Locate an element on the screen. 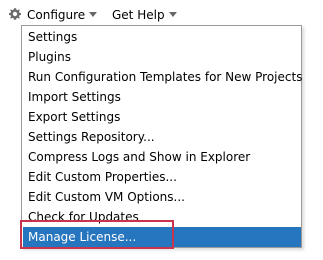 This screenshot has width=323, height=260. menu-item-import-settings: Import Settings is located at coordinates (162, 97).